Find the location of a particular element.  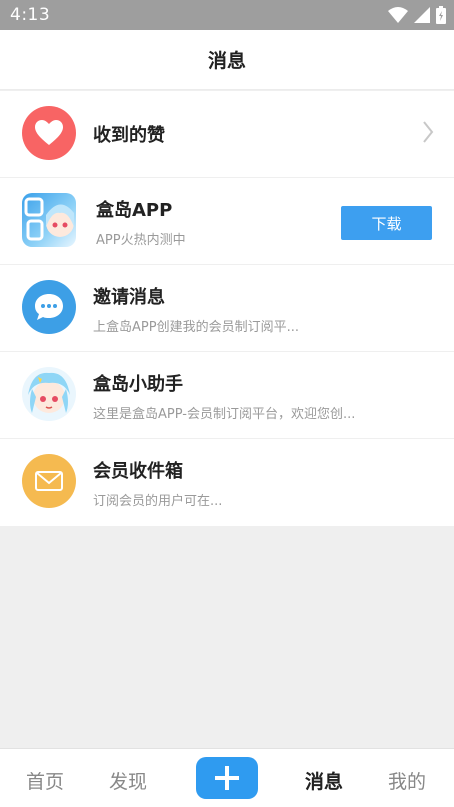

list-item-title: 收到的赞 is located at coordinates (129, 135).